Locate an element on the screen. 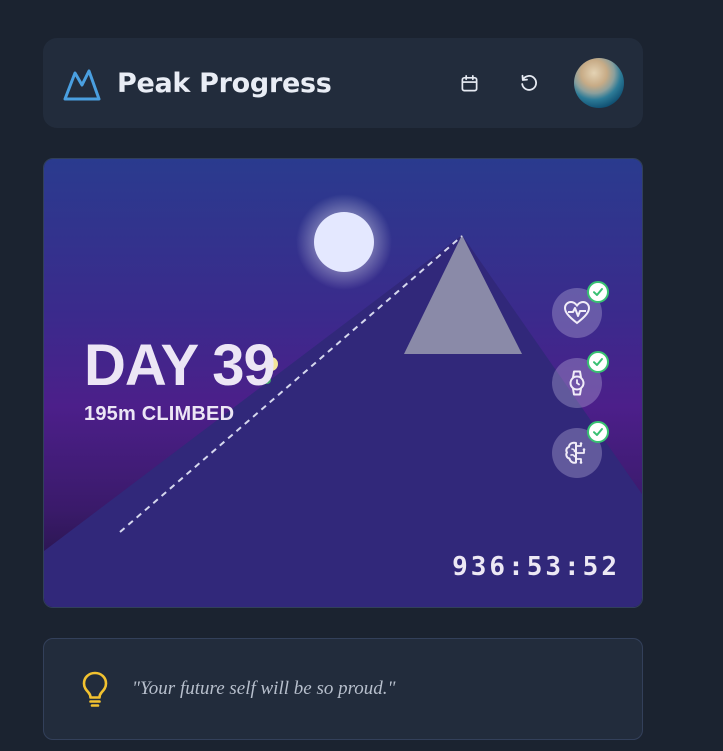 This screenshot has height=751, width=723. habit-badge-watch is located at coordinates (580, 379).